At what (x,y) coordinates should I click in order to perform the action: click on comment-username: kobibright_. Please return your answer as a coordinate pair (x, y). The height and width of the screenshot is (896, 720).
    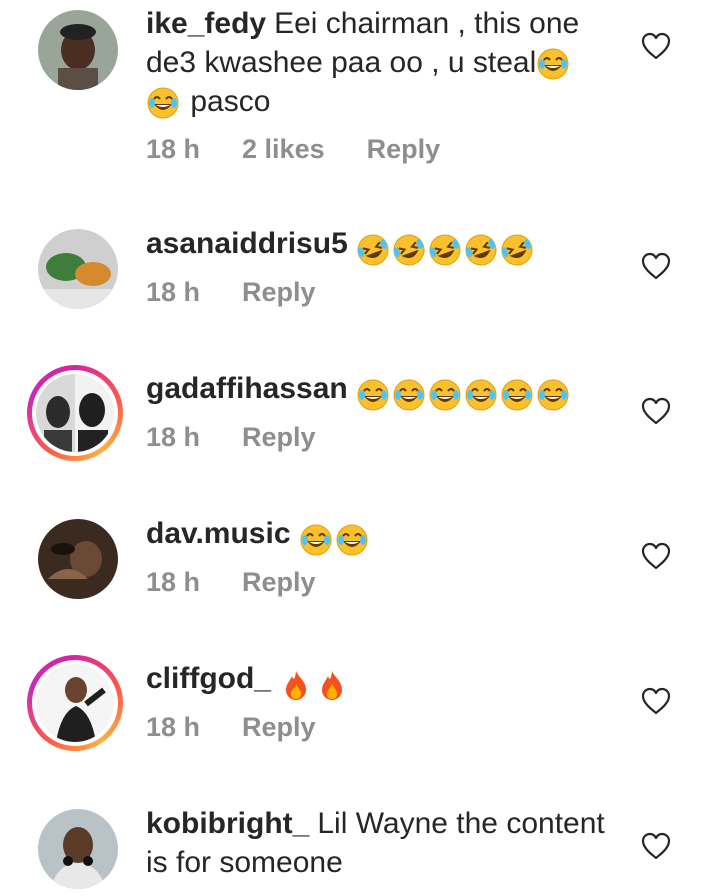
    Looking at the image, I should click on (227, 823).